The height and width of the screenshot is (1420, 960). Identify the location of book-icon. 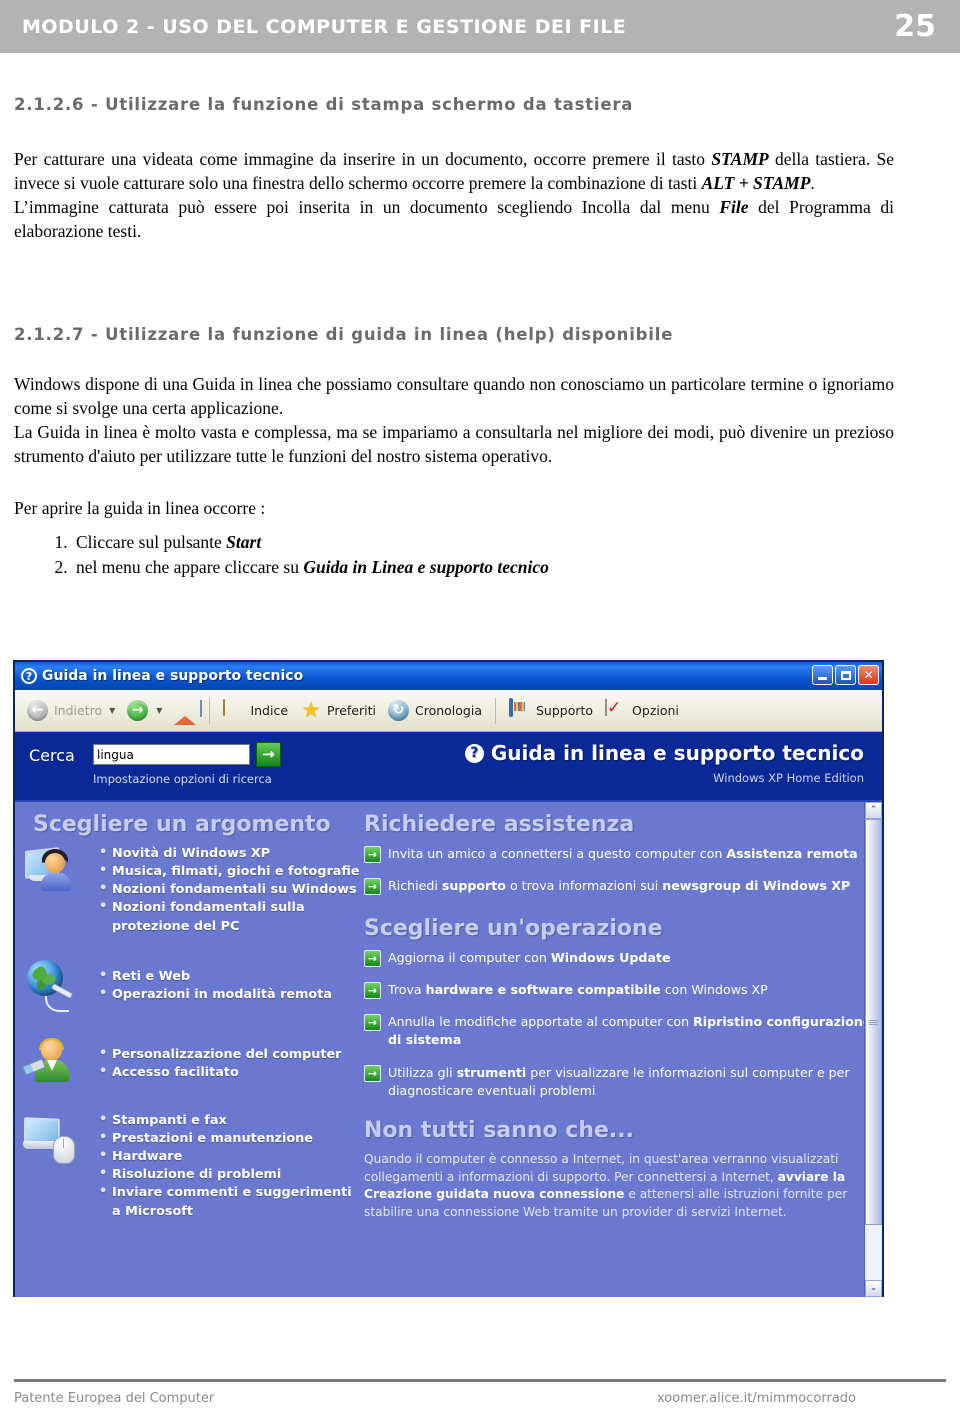
(234, 710).